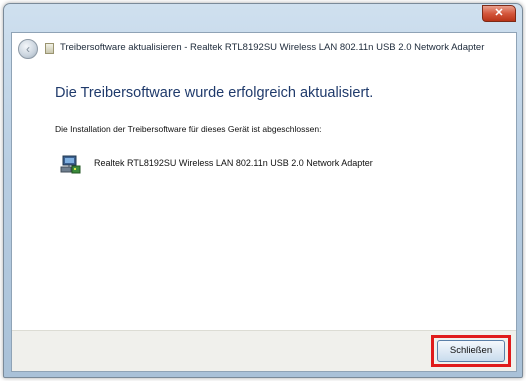 The image size is (526, 381). I want to click on title-bar: ✕, so click(263, 19).